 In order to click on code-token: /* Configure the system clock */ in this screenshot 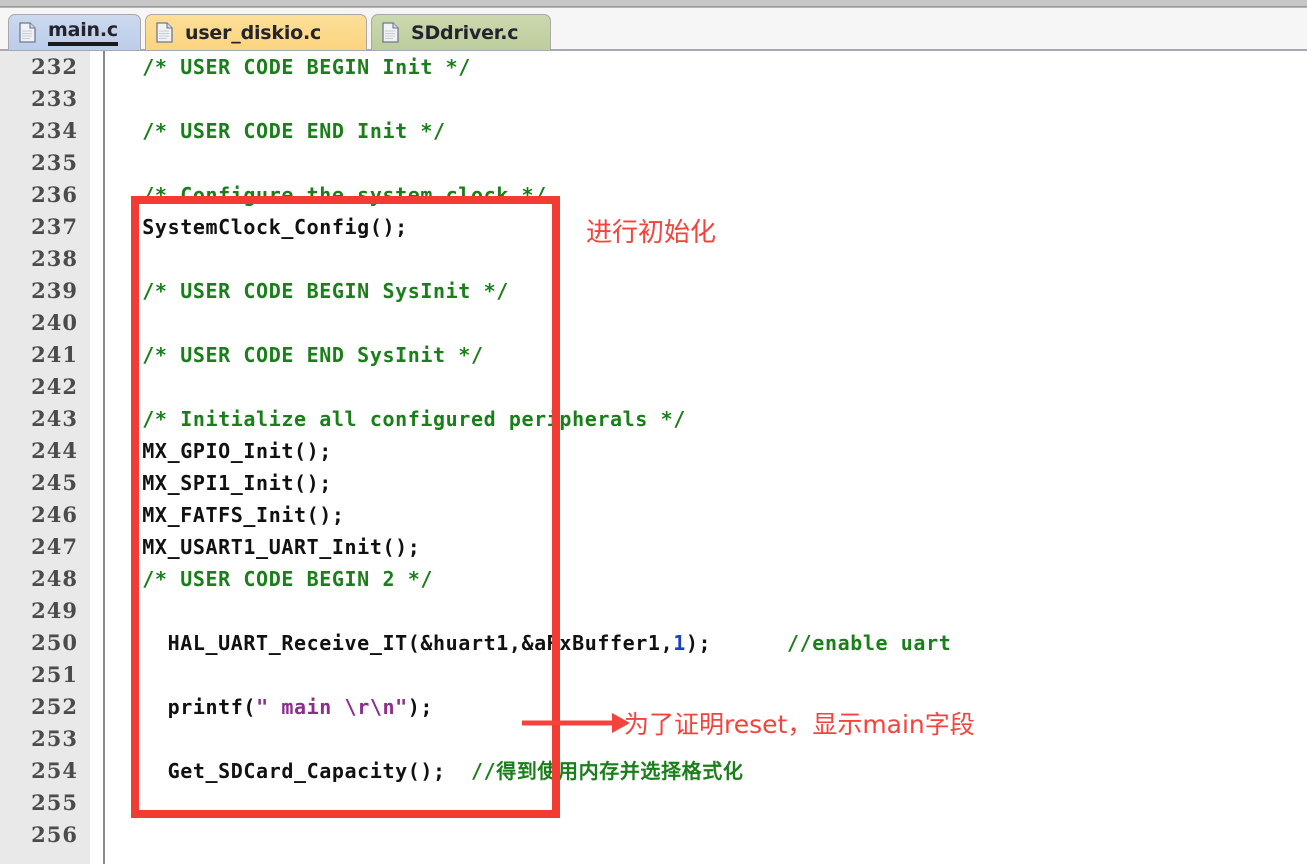, I will do `click(332, 195)`.